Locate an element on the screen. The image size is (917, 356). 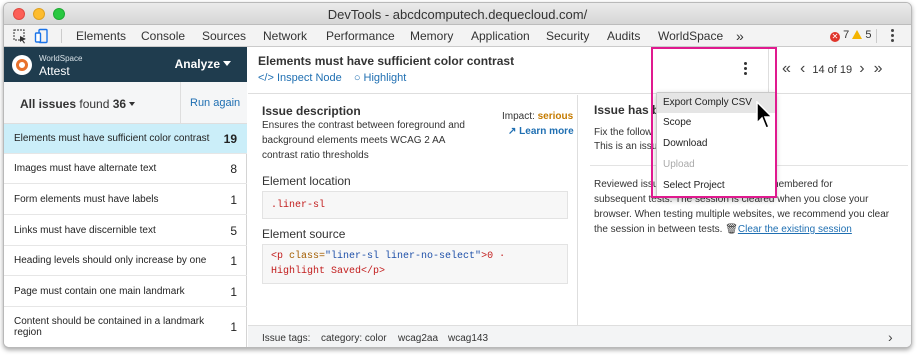
tab-network: Network is located at coordinates (285, 36).